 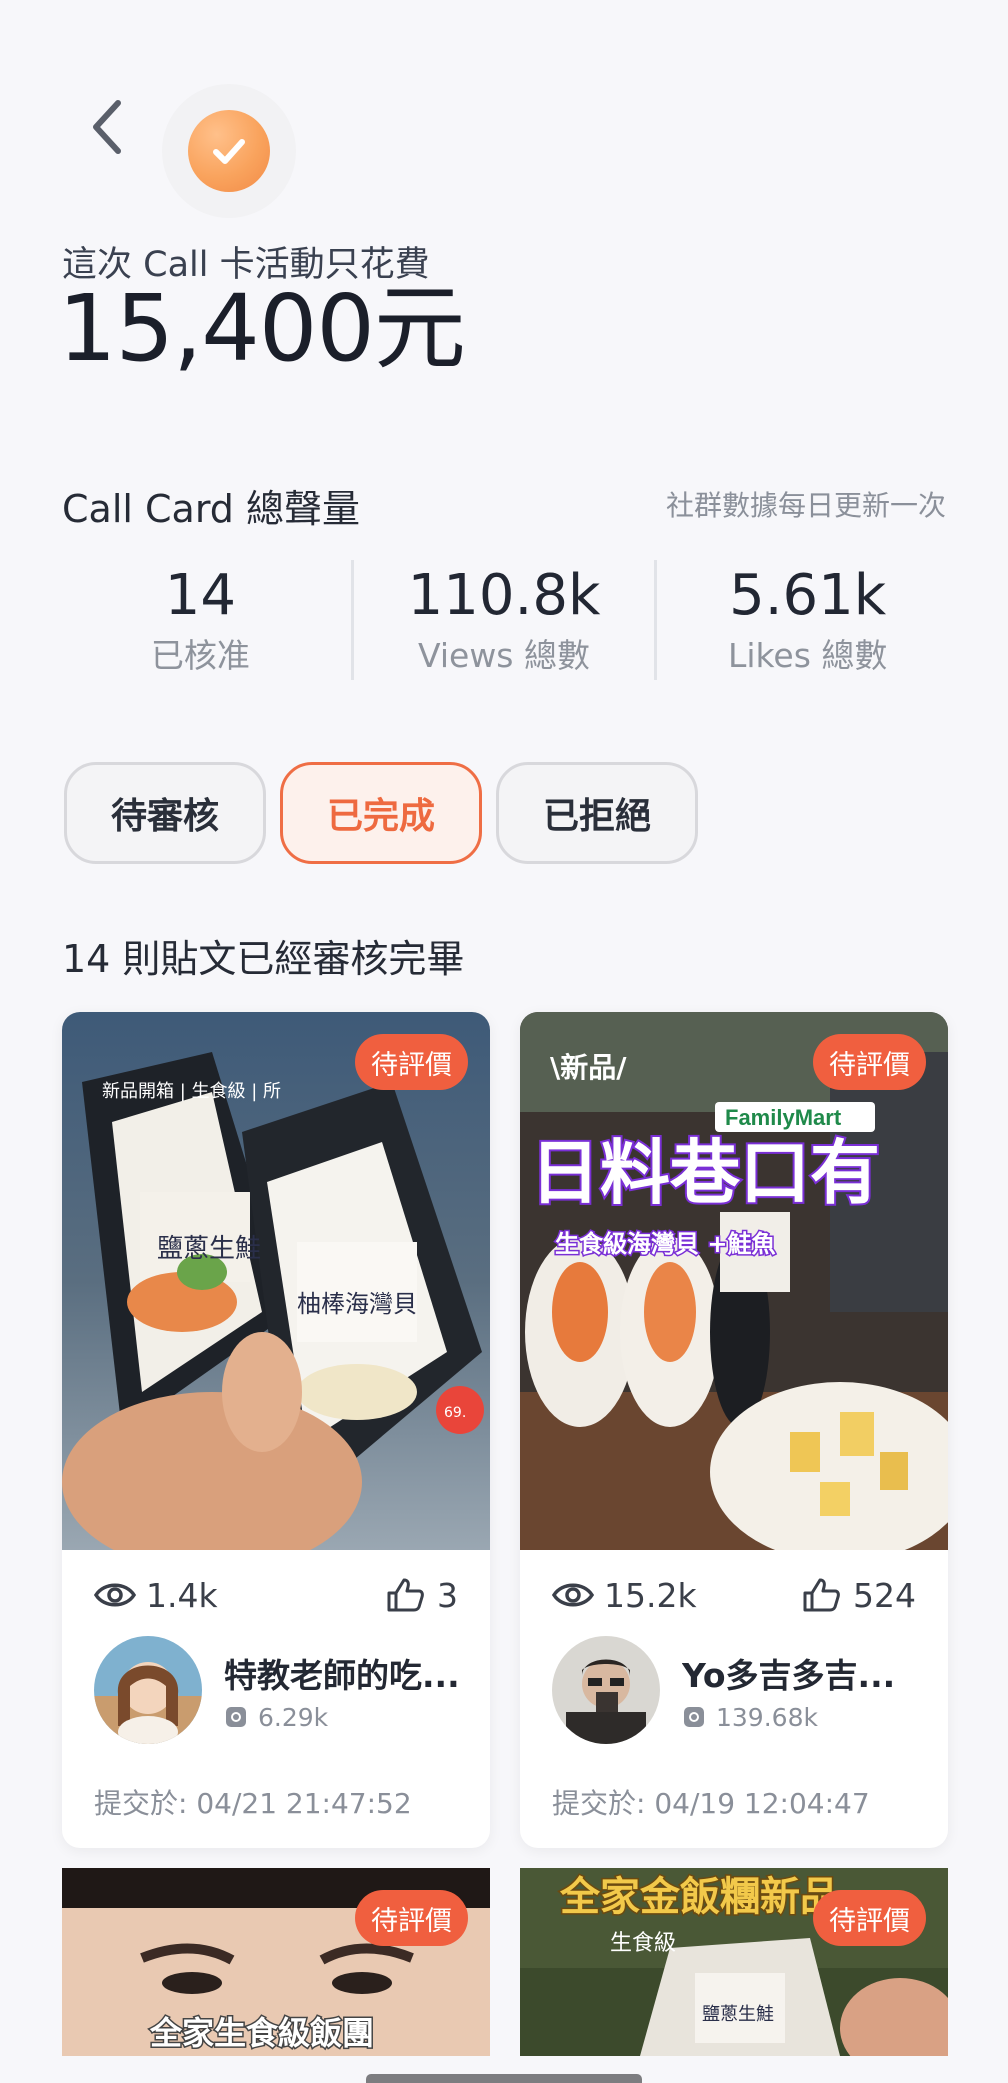 I want to click on follower-count: 6.29k, so click(x=341, y=1717).